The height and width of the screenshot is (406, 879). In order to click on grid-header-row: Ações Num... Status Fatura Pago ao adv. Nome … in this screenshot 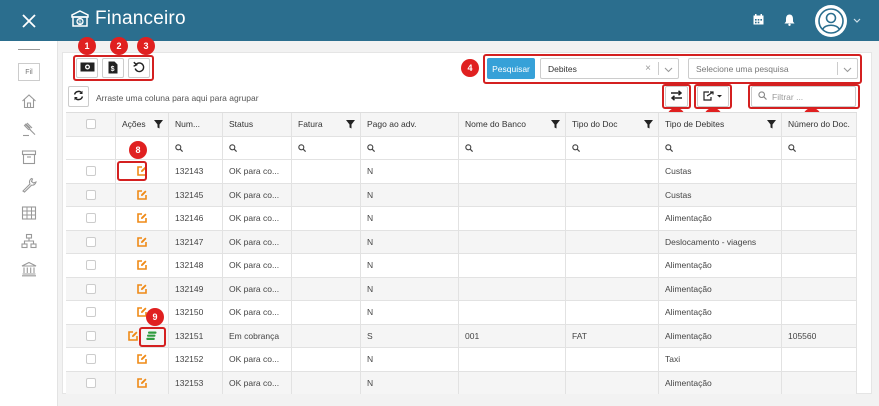, I will do `click(461, 125)`.